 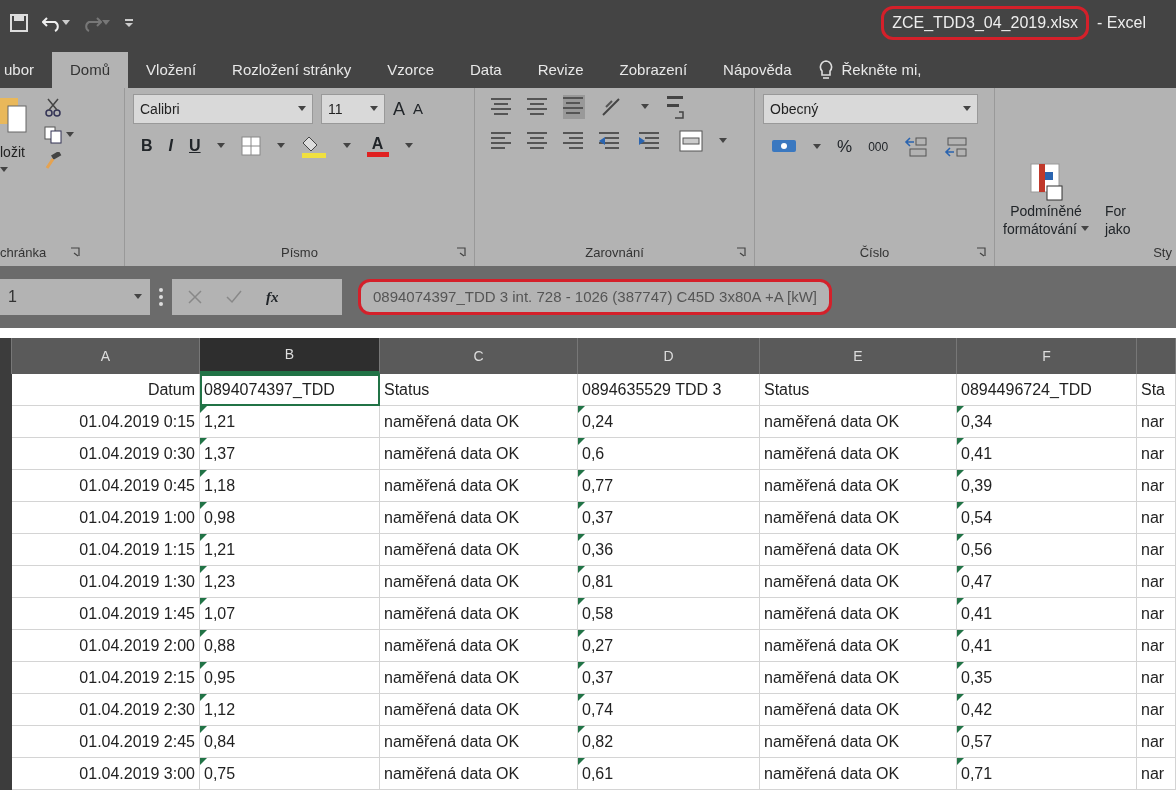 I want to click on align-center-icon, so click(x=537, y=141).